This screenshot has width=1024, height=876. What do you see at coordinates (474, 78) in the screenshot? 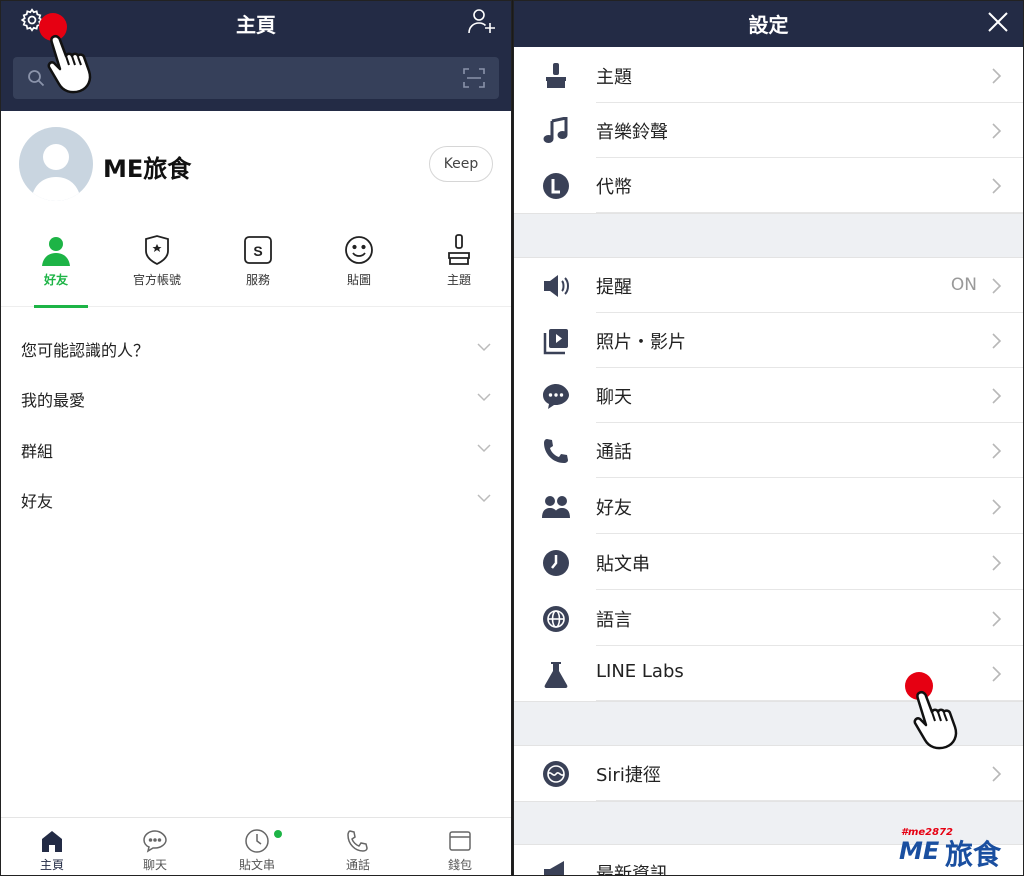
I see `qr-scan-icon` at bounding box center [474, 78].